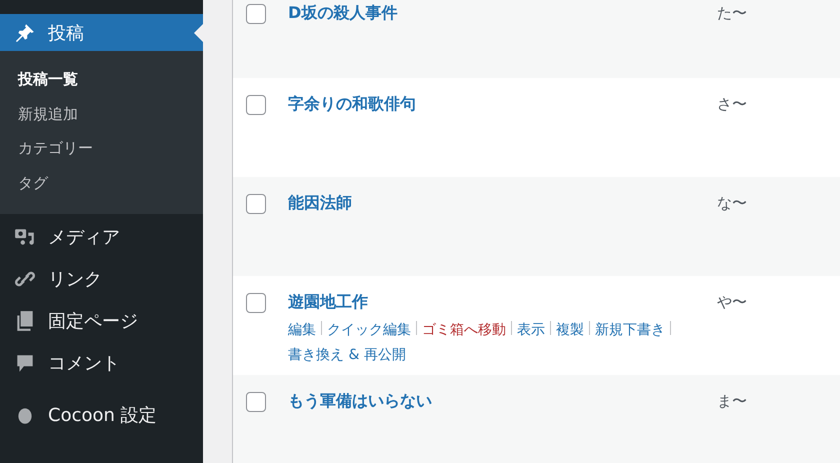  Describe the element at coordinates (570, 330) in the screenshot. I see `row-action-link: 複製` at that location.